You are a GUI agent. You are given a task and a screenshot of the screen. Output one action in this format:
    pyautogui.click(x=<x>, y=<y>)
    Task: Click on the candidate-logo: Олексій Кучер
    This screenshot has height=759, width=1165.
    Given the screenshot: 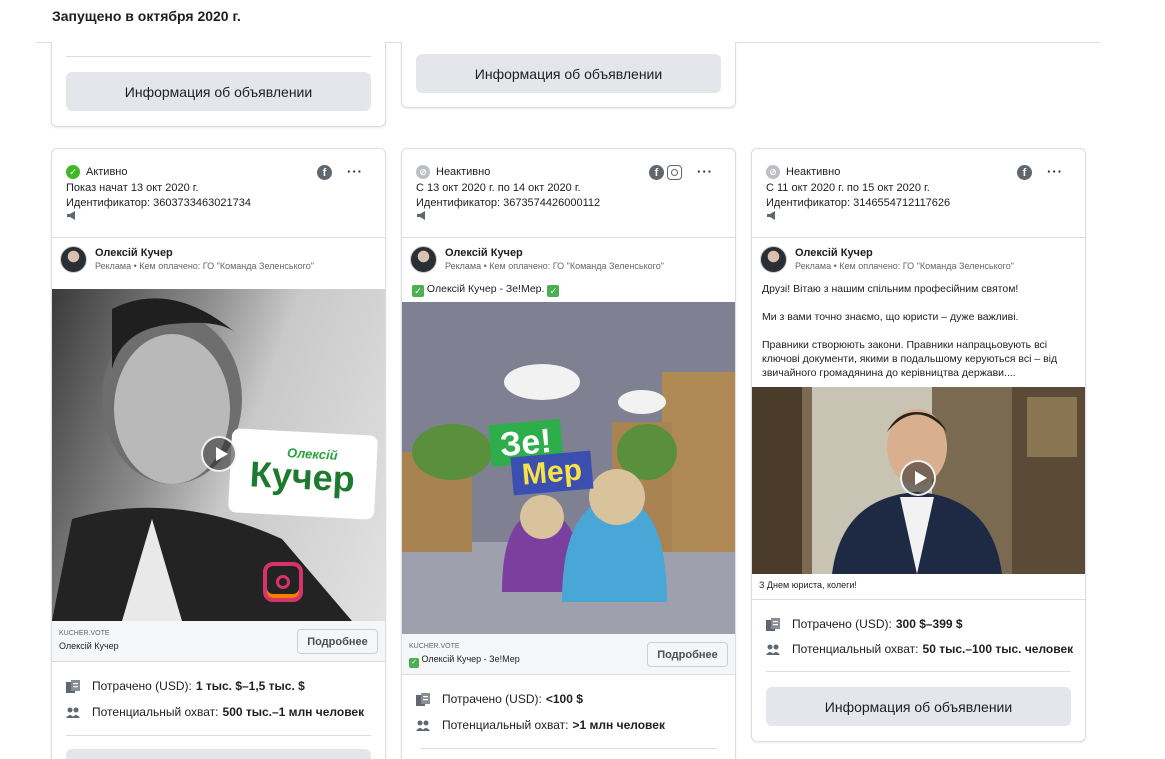 What is the action you would take?
    pyautogui.click(x=303, y=474)
    